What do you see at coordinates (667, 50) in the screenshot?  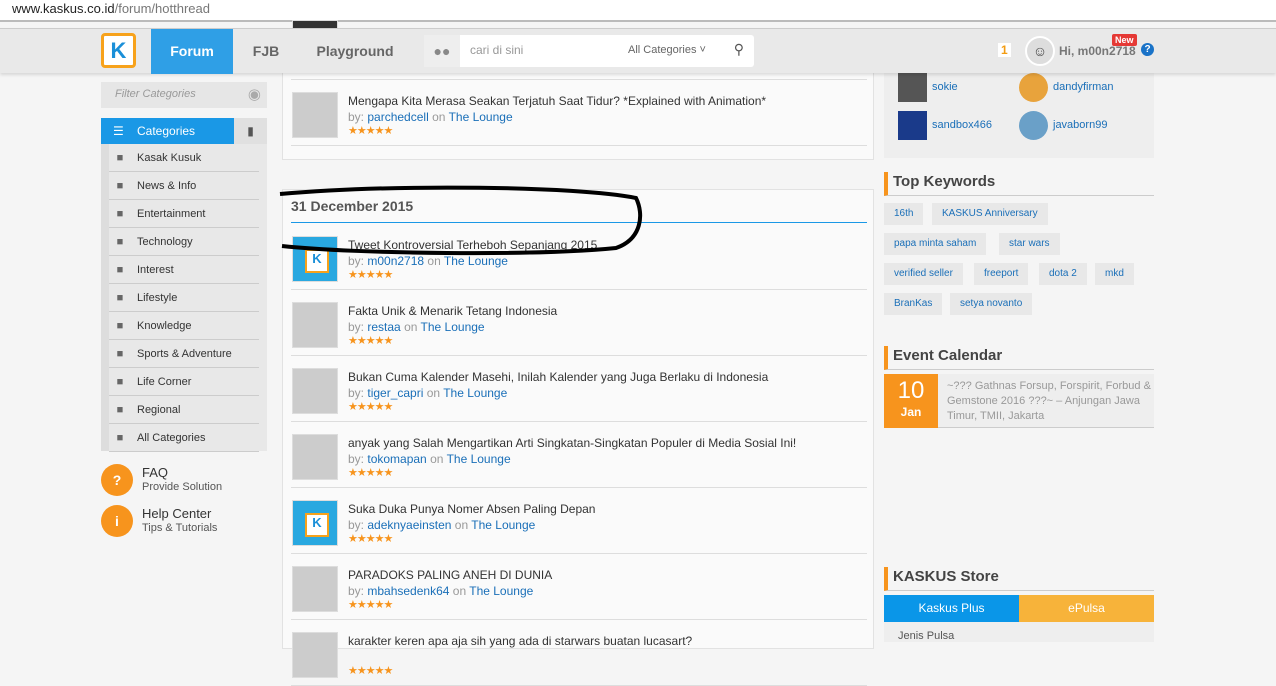 I see `category-select: All Categories ˅` at bounding box center [667, 50].